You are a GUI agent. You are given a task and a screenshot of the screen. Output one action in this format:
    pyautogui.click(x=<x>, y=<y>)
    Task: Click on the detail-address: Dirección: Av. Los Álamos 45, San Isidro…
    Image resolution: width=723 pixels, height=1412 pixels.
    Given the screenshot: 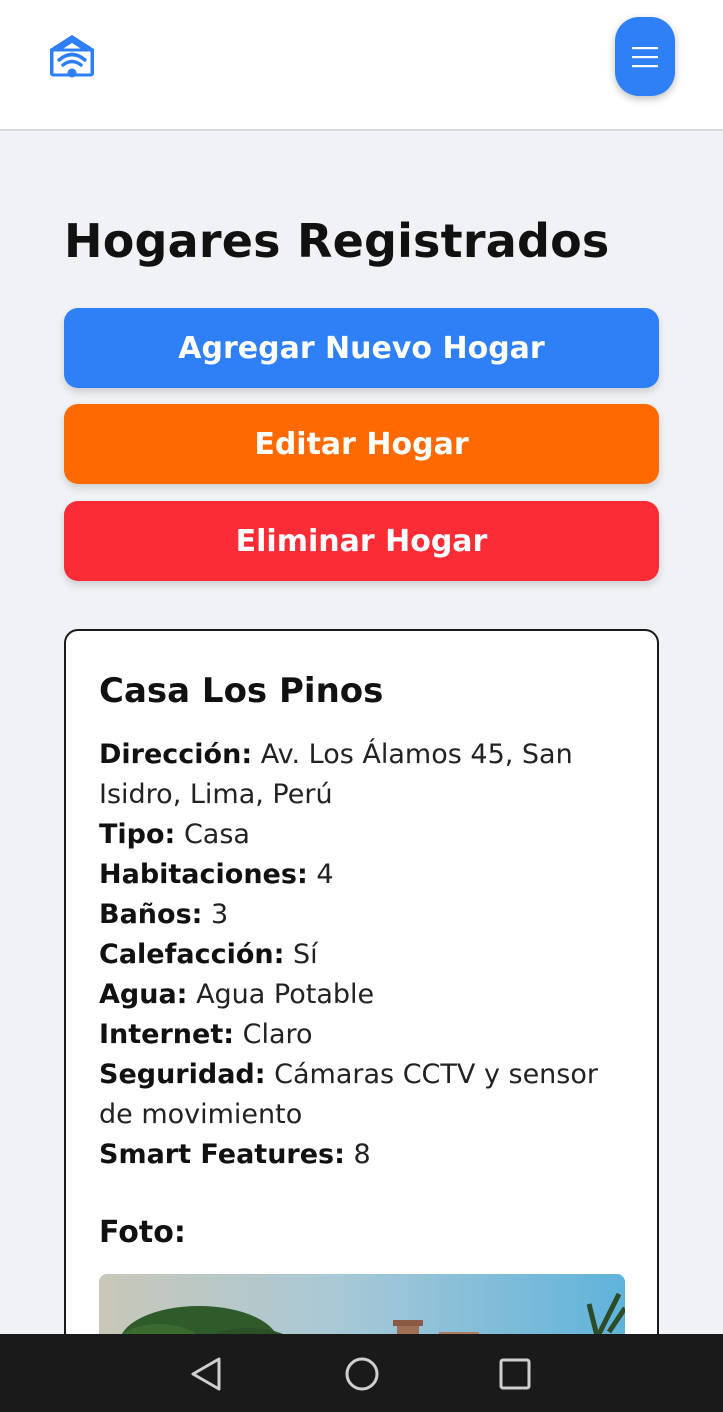 What is the action you would take?
    pyautogui.click(x=364, y=775)
    